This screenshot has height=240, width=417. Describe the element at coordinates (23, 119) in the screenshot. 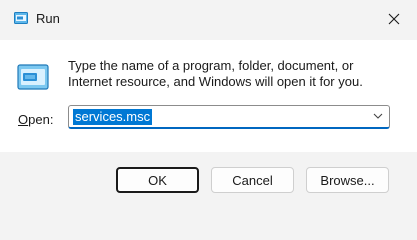

I see `open-label-accelerator: O` at that location.